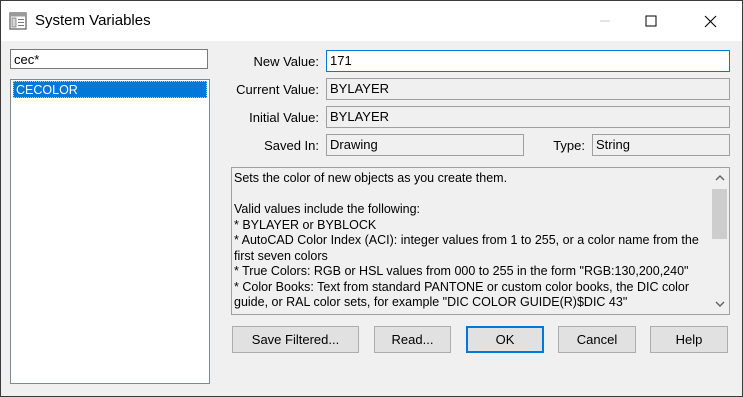  What do you see at coordinates (286, 61) in the screenshot?
I see `new-value-label: New Value:` at bounding box center [286, 61].